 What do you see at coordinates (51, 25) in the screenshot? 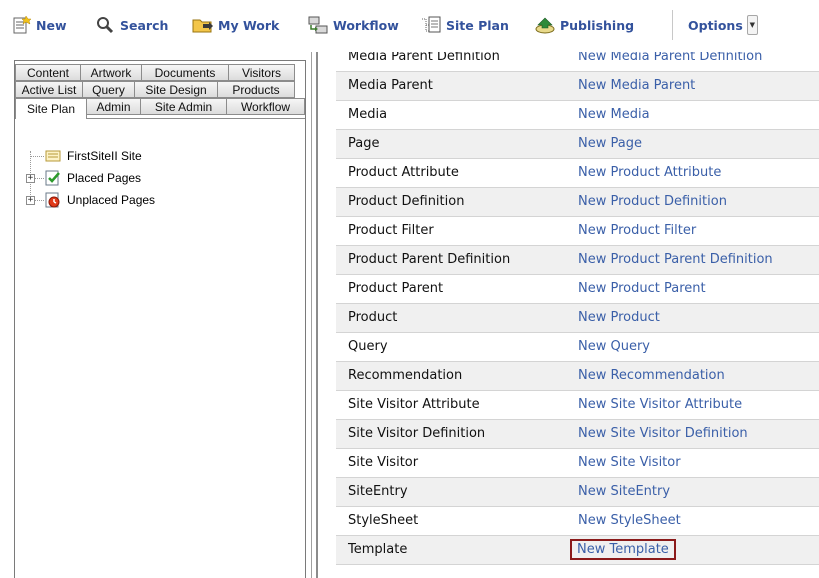
I see `new-label: New` at bounding box center [51, 25].